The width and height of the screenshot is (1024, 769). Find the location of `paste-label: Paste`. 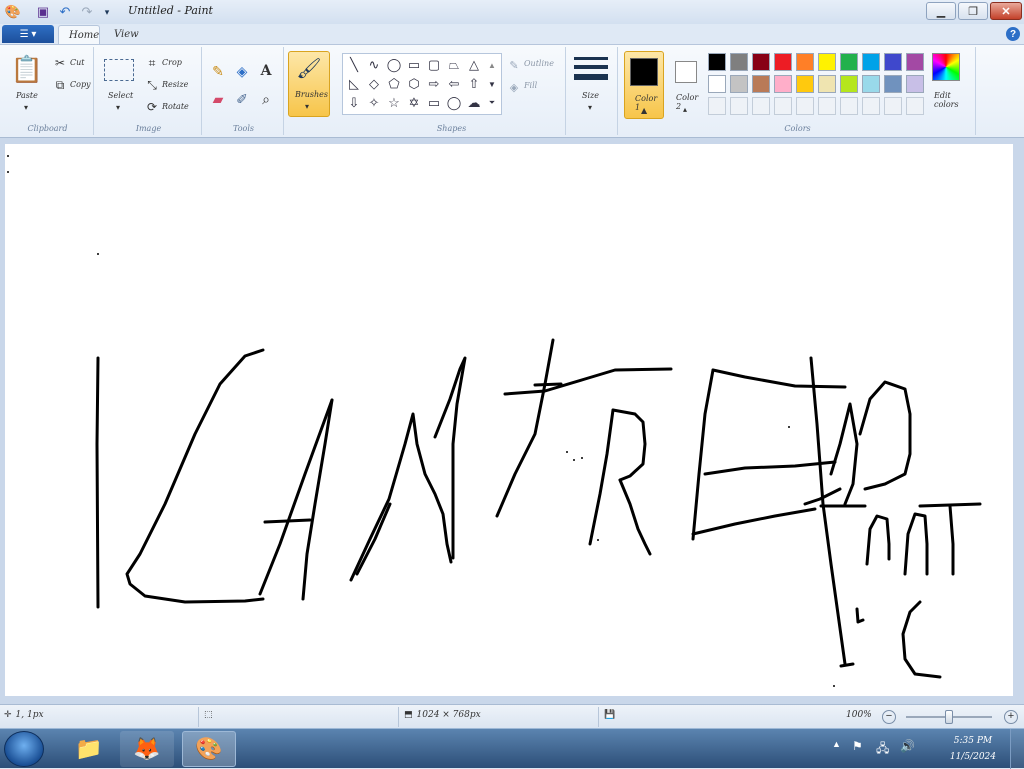

paste-label: Paste is located at coordinates (27, 95).